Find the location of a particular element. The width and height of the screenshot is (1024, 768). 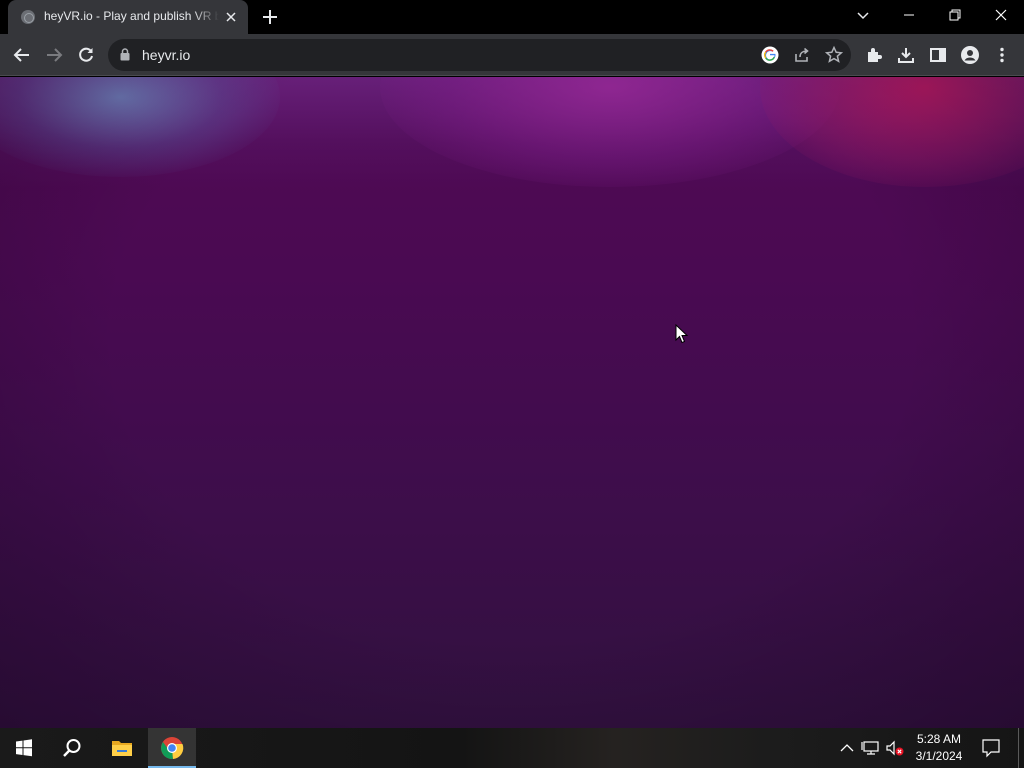

download-icon is located at coordinates (906, 55).